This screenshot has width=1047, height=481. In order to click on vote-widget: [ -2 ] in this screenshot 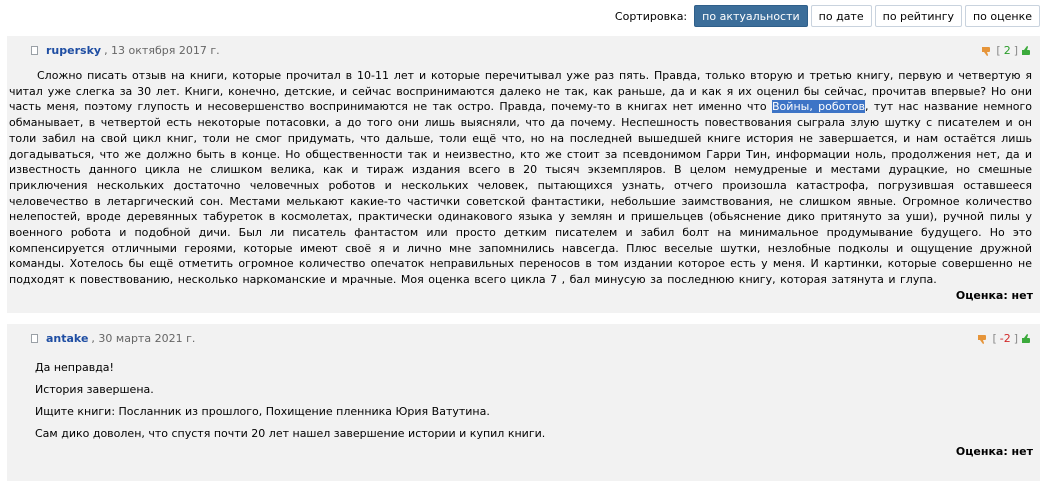, I will do `click(1005, 338)`.